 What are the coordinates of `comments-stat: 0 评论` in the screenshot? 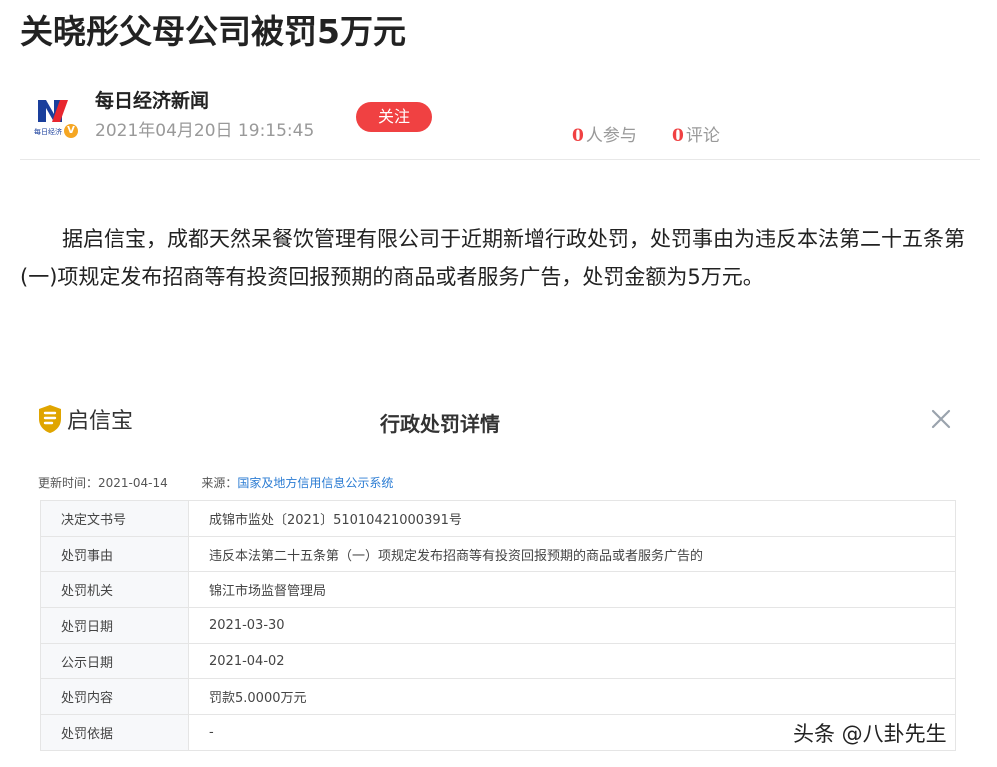 It's located at (696, 133).